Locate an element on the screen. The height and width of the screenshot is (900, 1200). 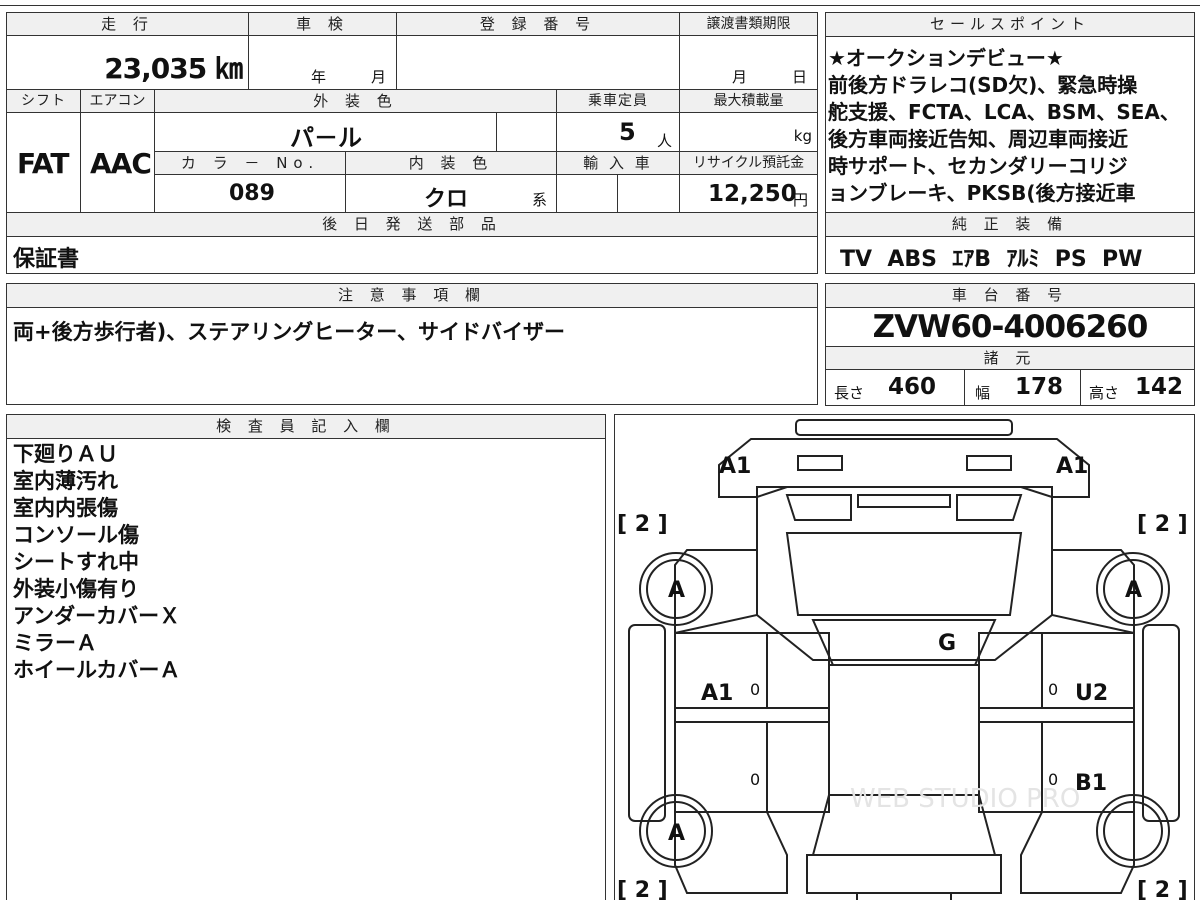
height-cell: 高さ 142 is located at coordinates (1137, 387).